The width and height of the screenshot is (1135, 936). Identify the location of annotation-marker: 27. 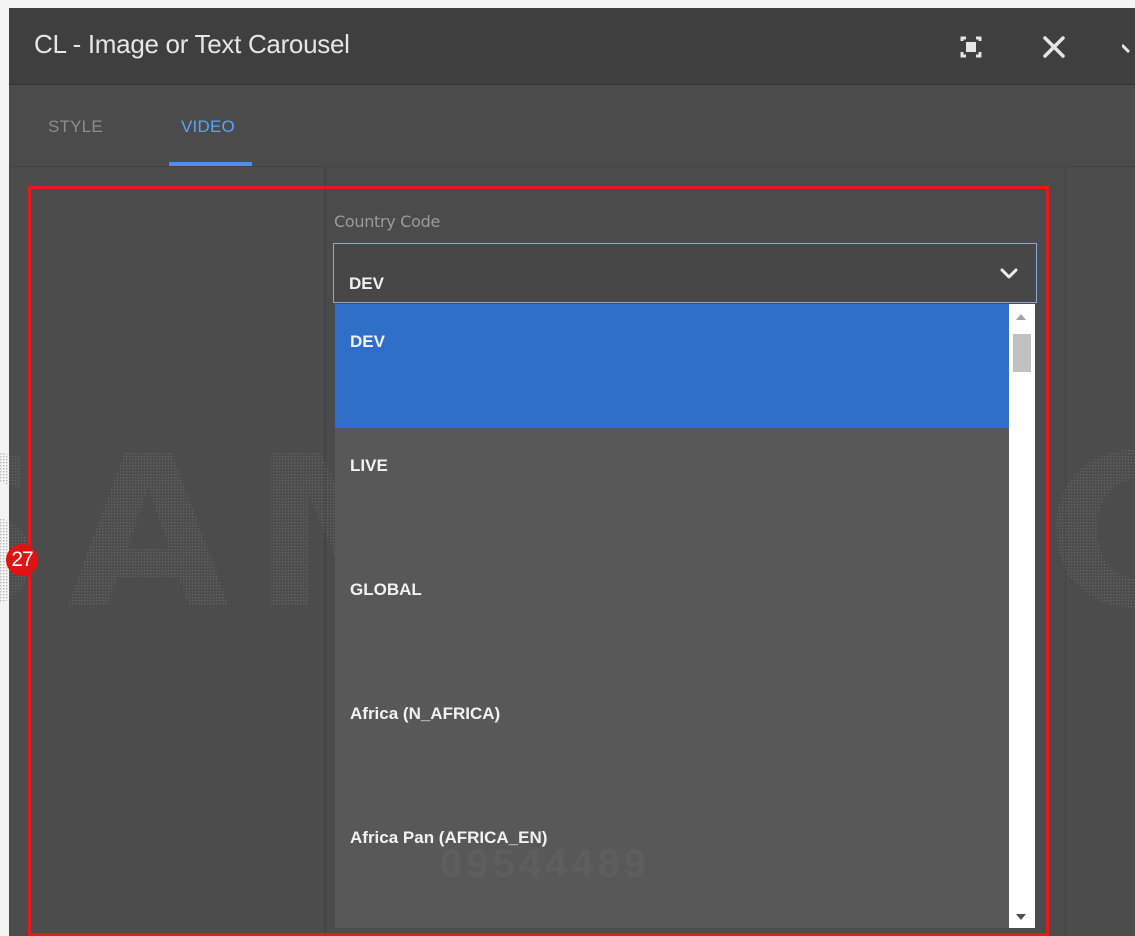
(22, 560).